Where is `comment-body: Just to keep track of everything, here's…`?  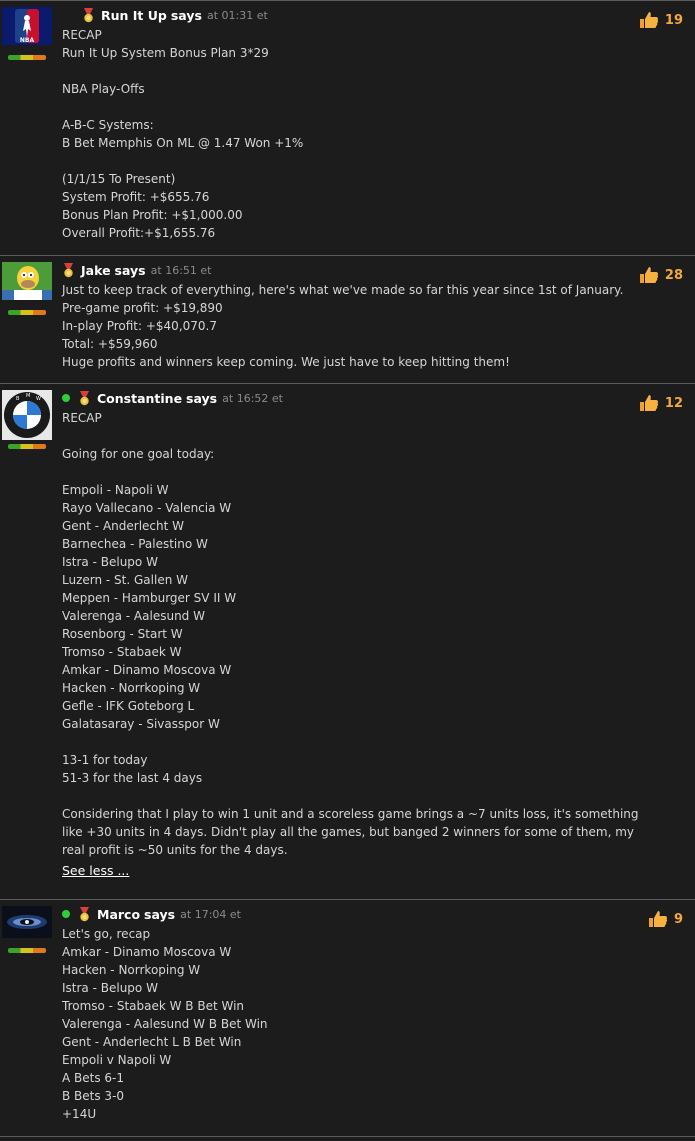
comment-body: Just to keep track of everything, here's… is located at coordinates (343, 326).